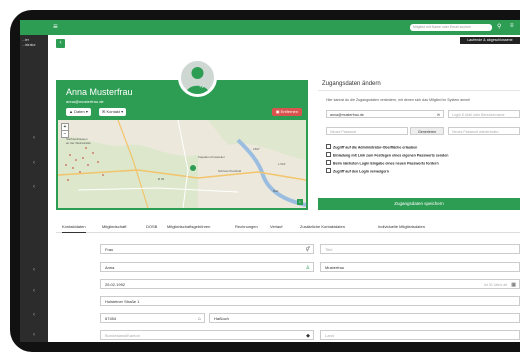  Describe the element at coordinates (99, 92) in the screenshot. I see `member-name: Anna Musterfrau` at that location.